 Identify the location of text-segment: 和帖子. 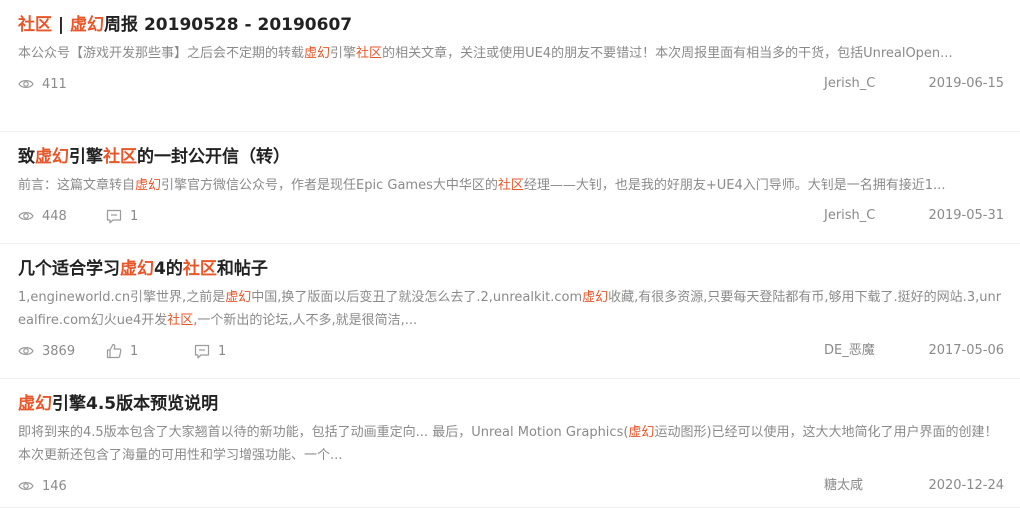
(242, 269).